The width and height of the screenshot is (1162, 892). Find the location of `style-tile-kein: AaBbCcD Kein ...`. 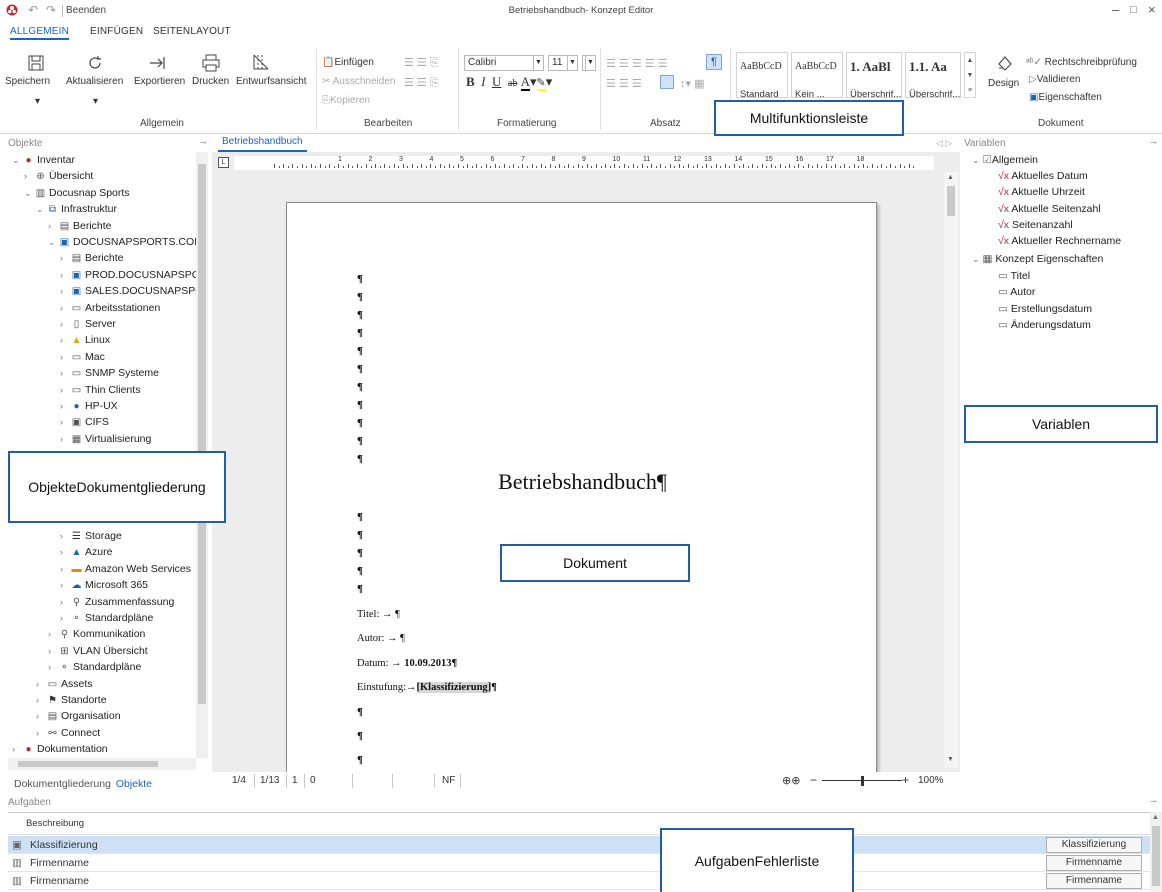

style-tile-kein: AaBbCcD Kein ... is located at coordinates (817, 75).